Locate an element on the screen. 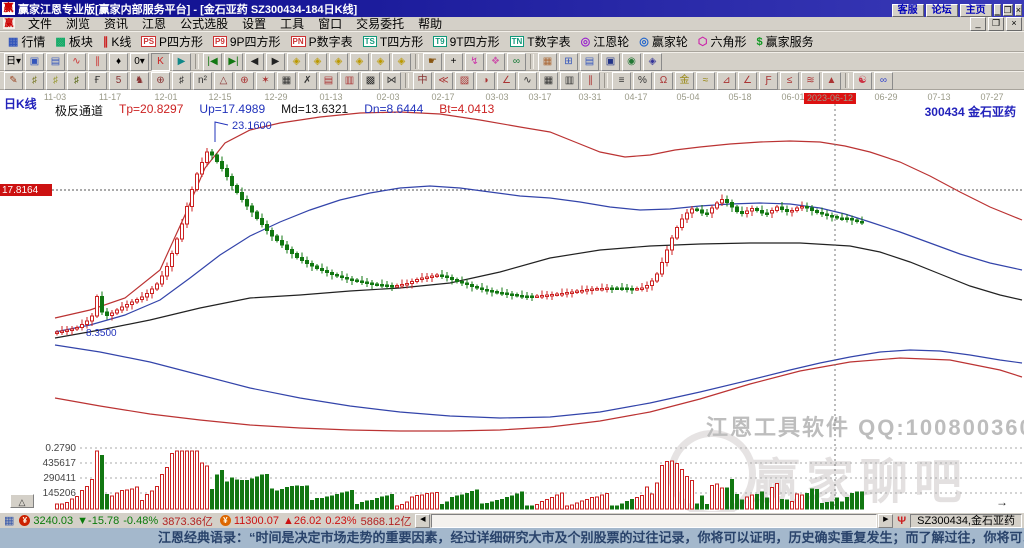 This screenshot has width=1024, height=548. color-flag: ▶ is located at coordinates (181, 61).